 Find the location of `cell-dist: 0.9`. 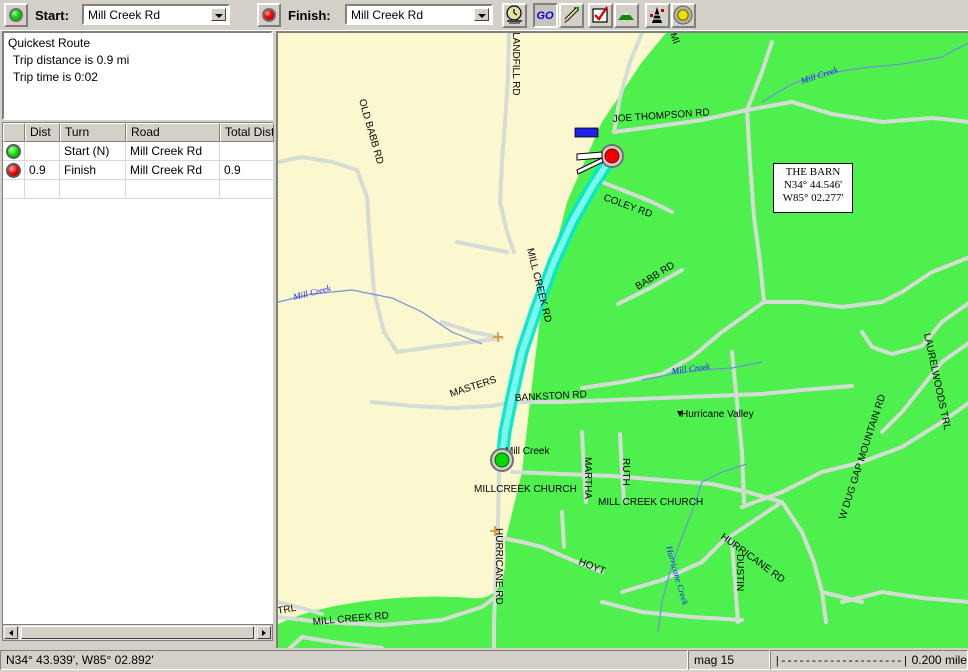

cell-dist: 0.9 is located at coordinates (42, 170).